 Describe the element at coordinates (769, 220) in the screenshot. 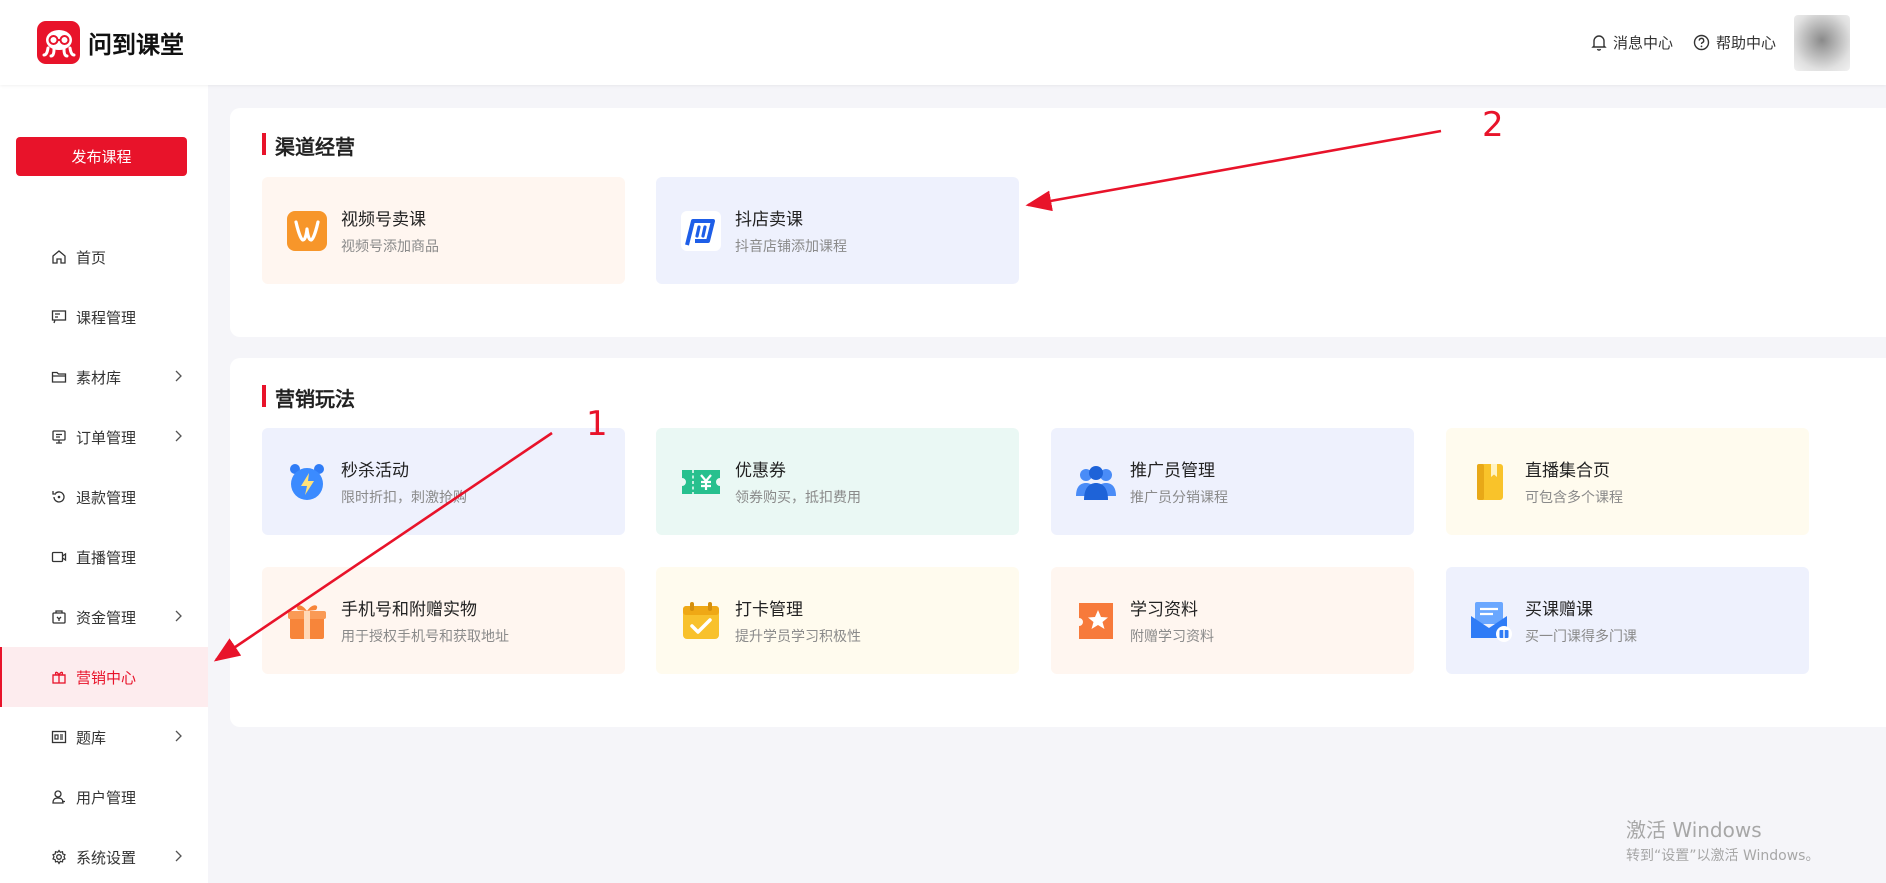

I see `card-title: 抖店卖课` at that location.